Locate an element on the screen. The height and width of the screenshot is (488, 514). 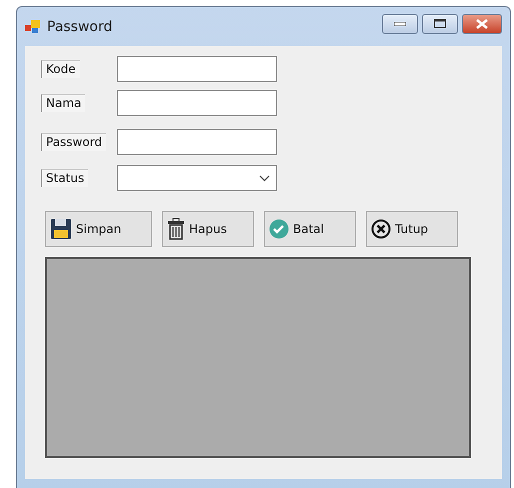
chevron-down-icon is located at coordinates (264, 178).